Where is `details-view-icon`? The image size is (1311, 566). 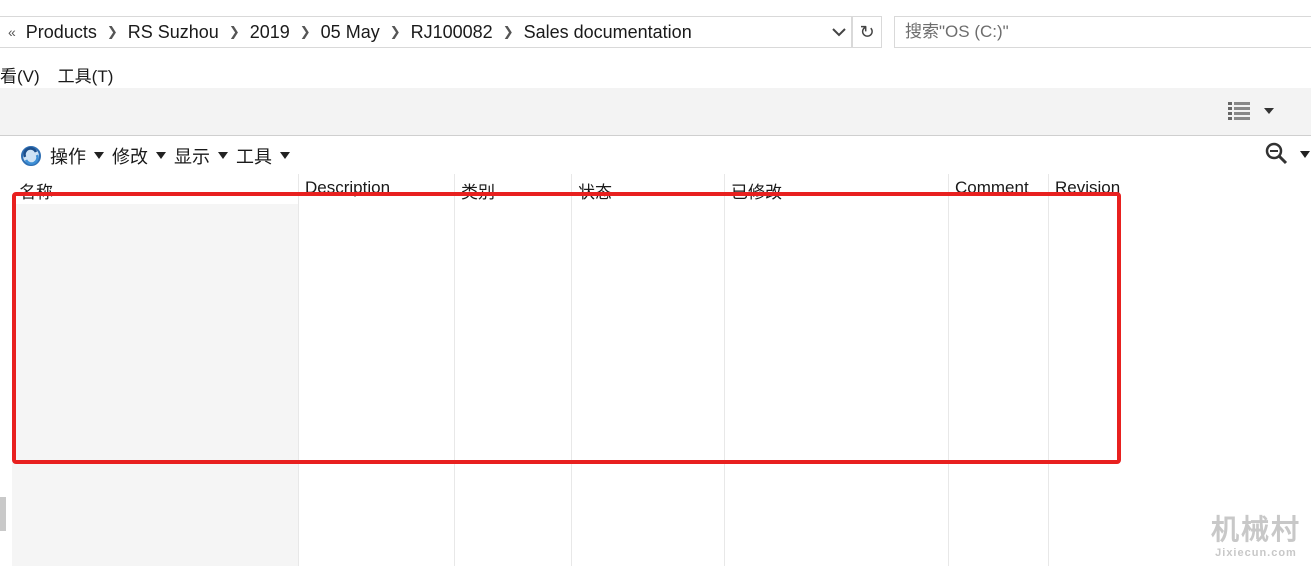 details-view-icon is located at coordinates (1239, 111).